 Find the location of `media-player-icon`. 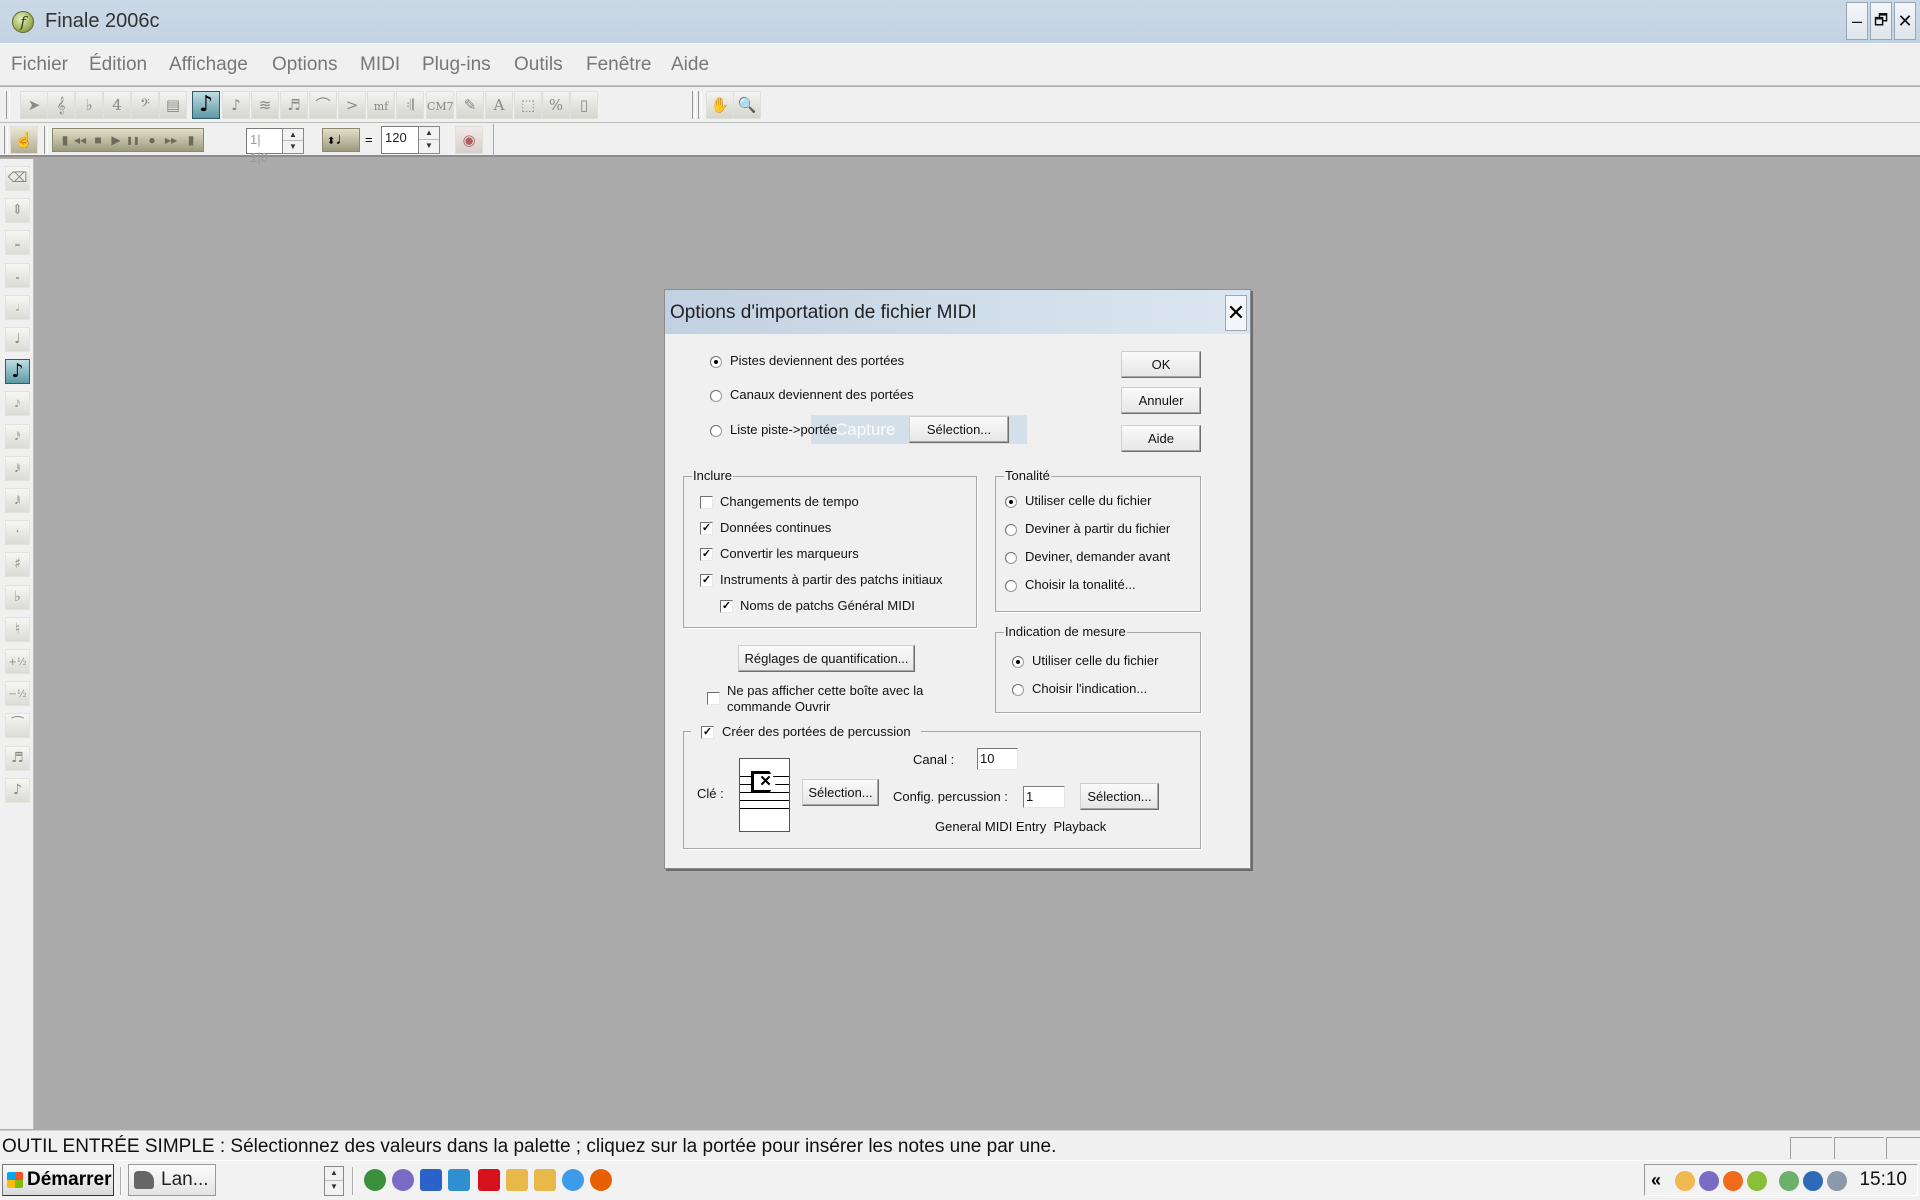

media-player-icon is located at coordinates (459, 1180).